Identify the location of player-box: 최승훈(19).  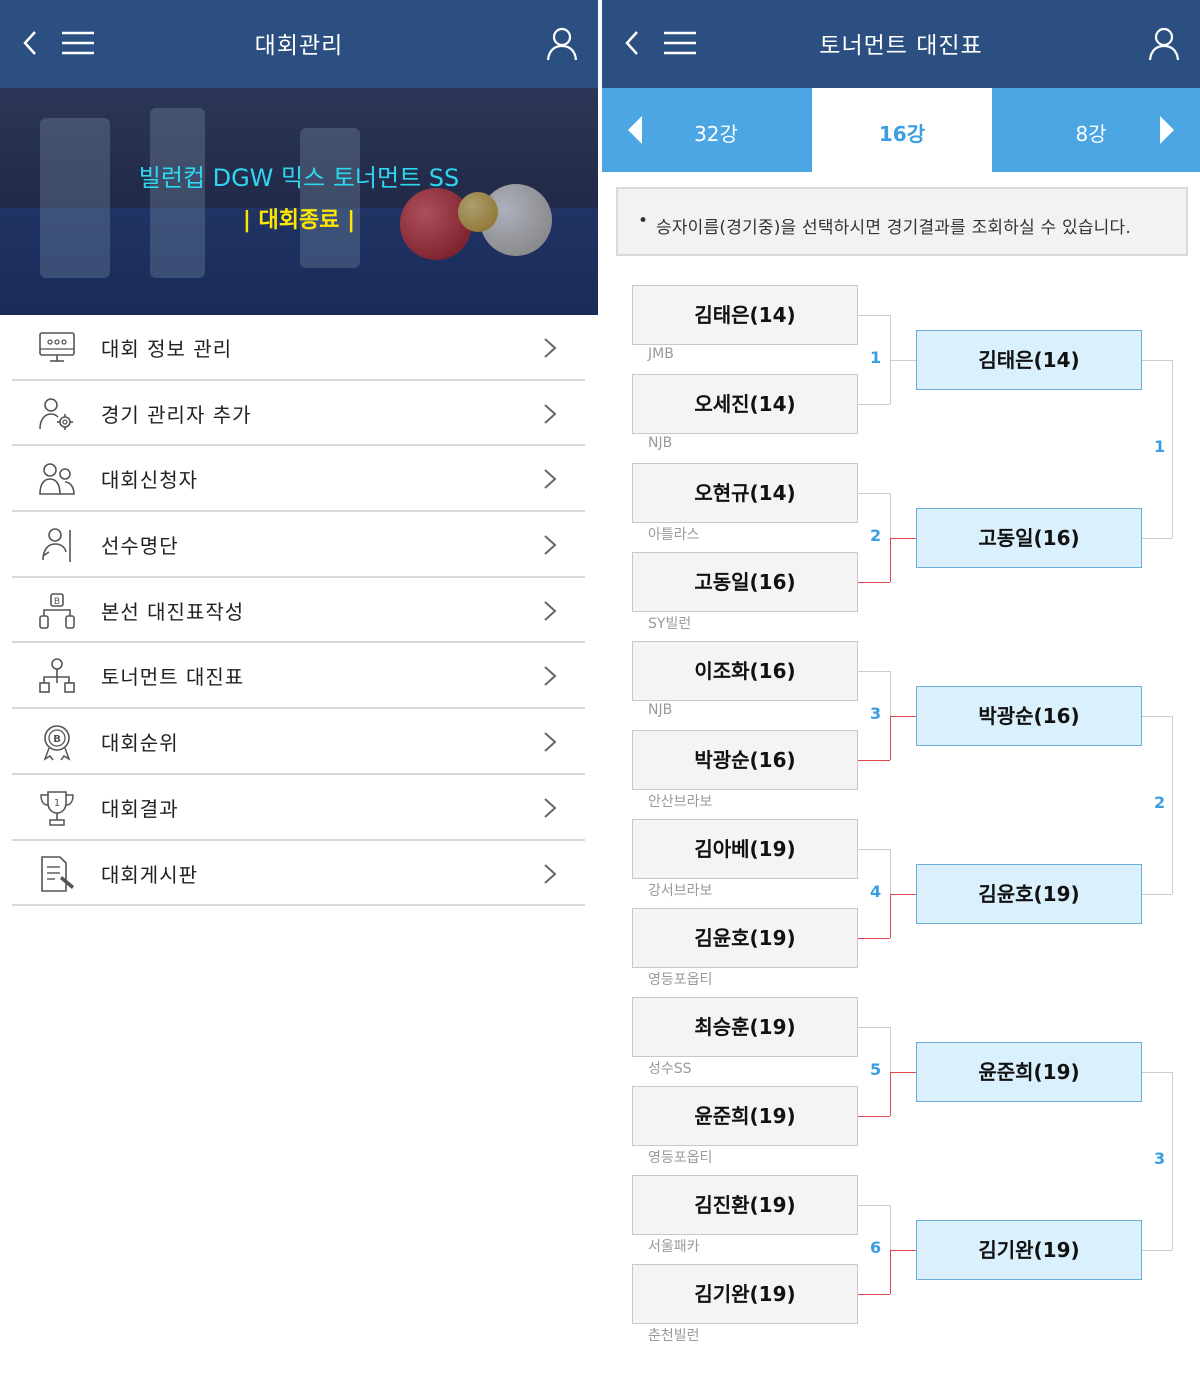
(745, 1027).